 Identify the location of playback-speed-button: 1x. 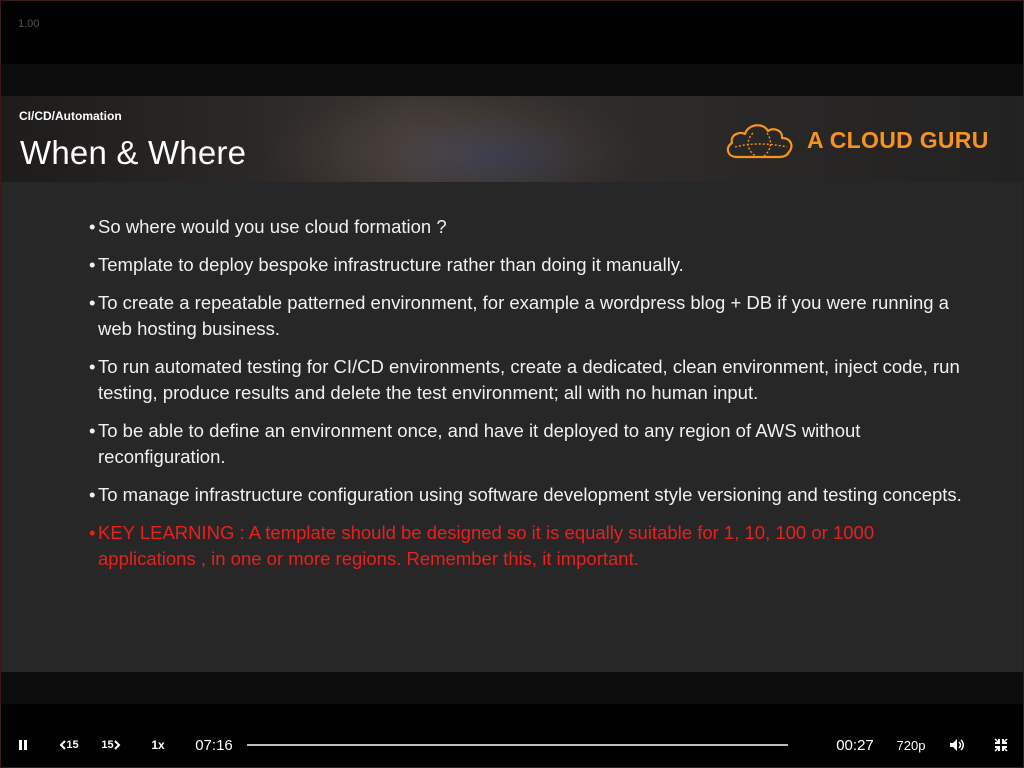
(158, 745).